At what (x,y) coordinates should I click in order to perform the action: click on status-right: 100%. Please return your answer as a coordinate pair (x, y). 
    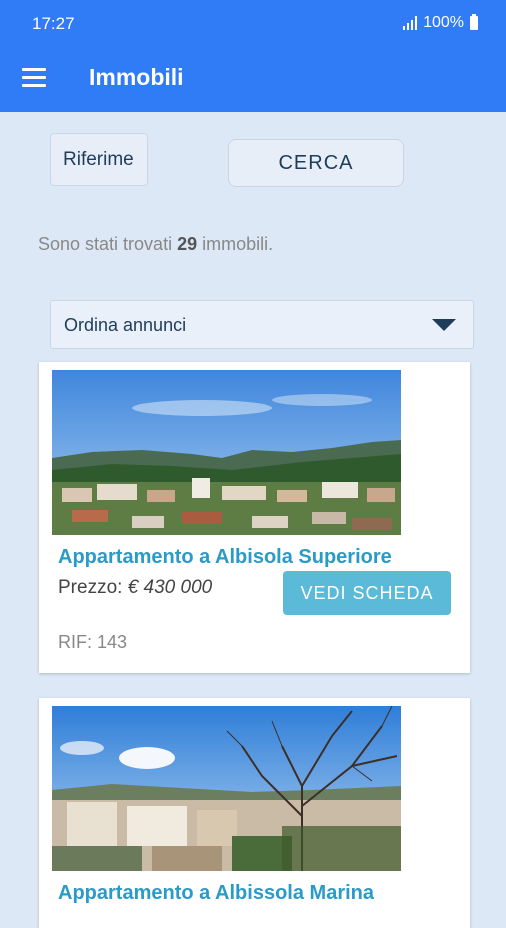
    Looking at the image, I should click on (440, 23).